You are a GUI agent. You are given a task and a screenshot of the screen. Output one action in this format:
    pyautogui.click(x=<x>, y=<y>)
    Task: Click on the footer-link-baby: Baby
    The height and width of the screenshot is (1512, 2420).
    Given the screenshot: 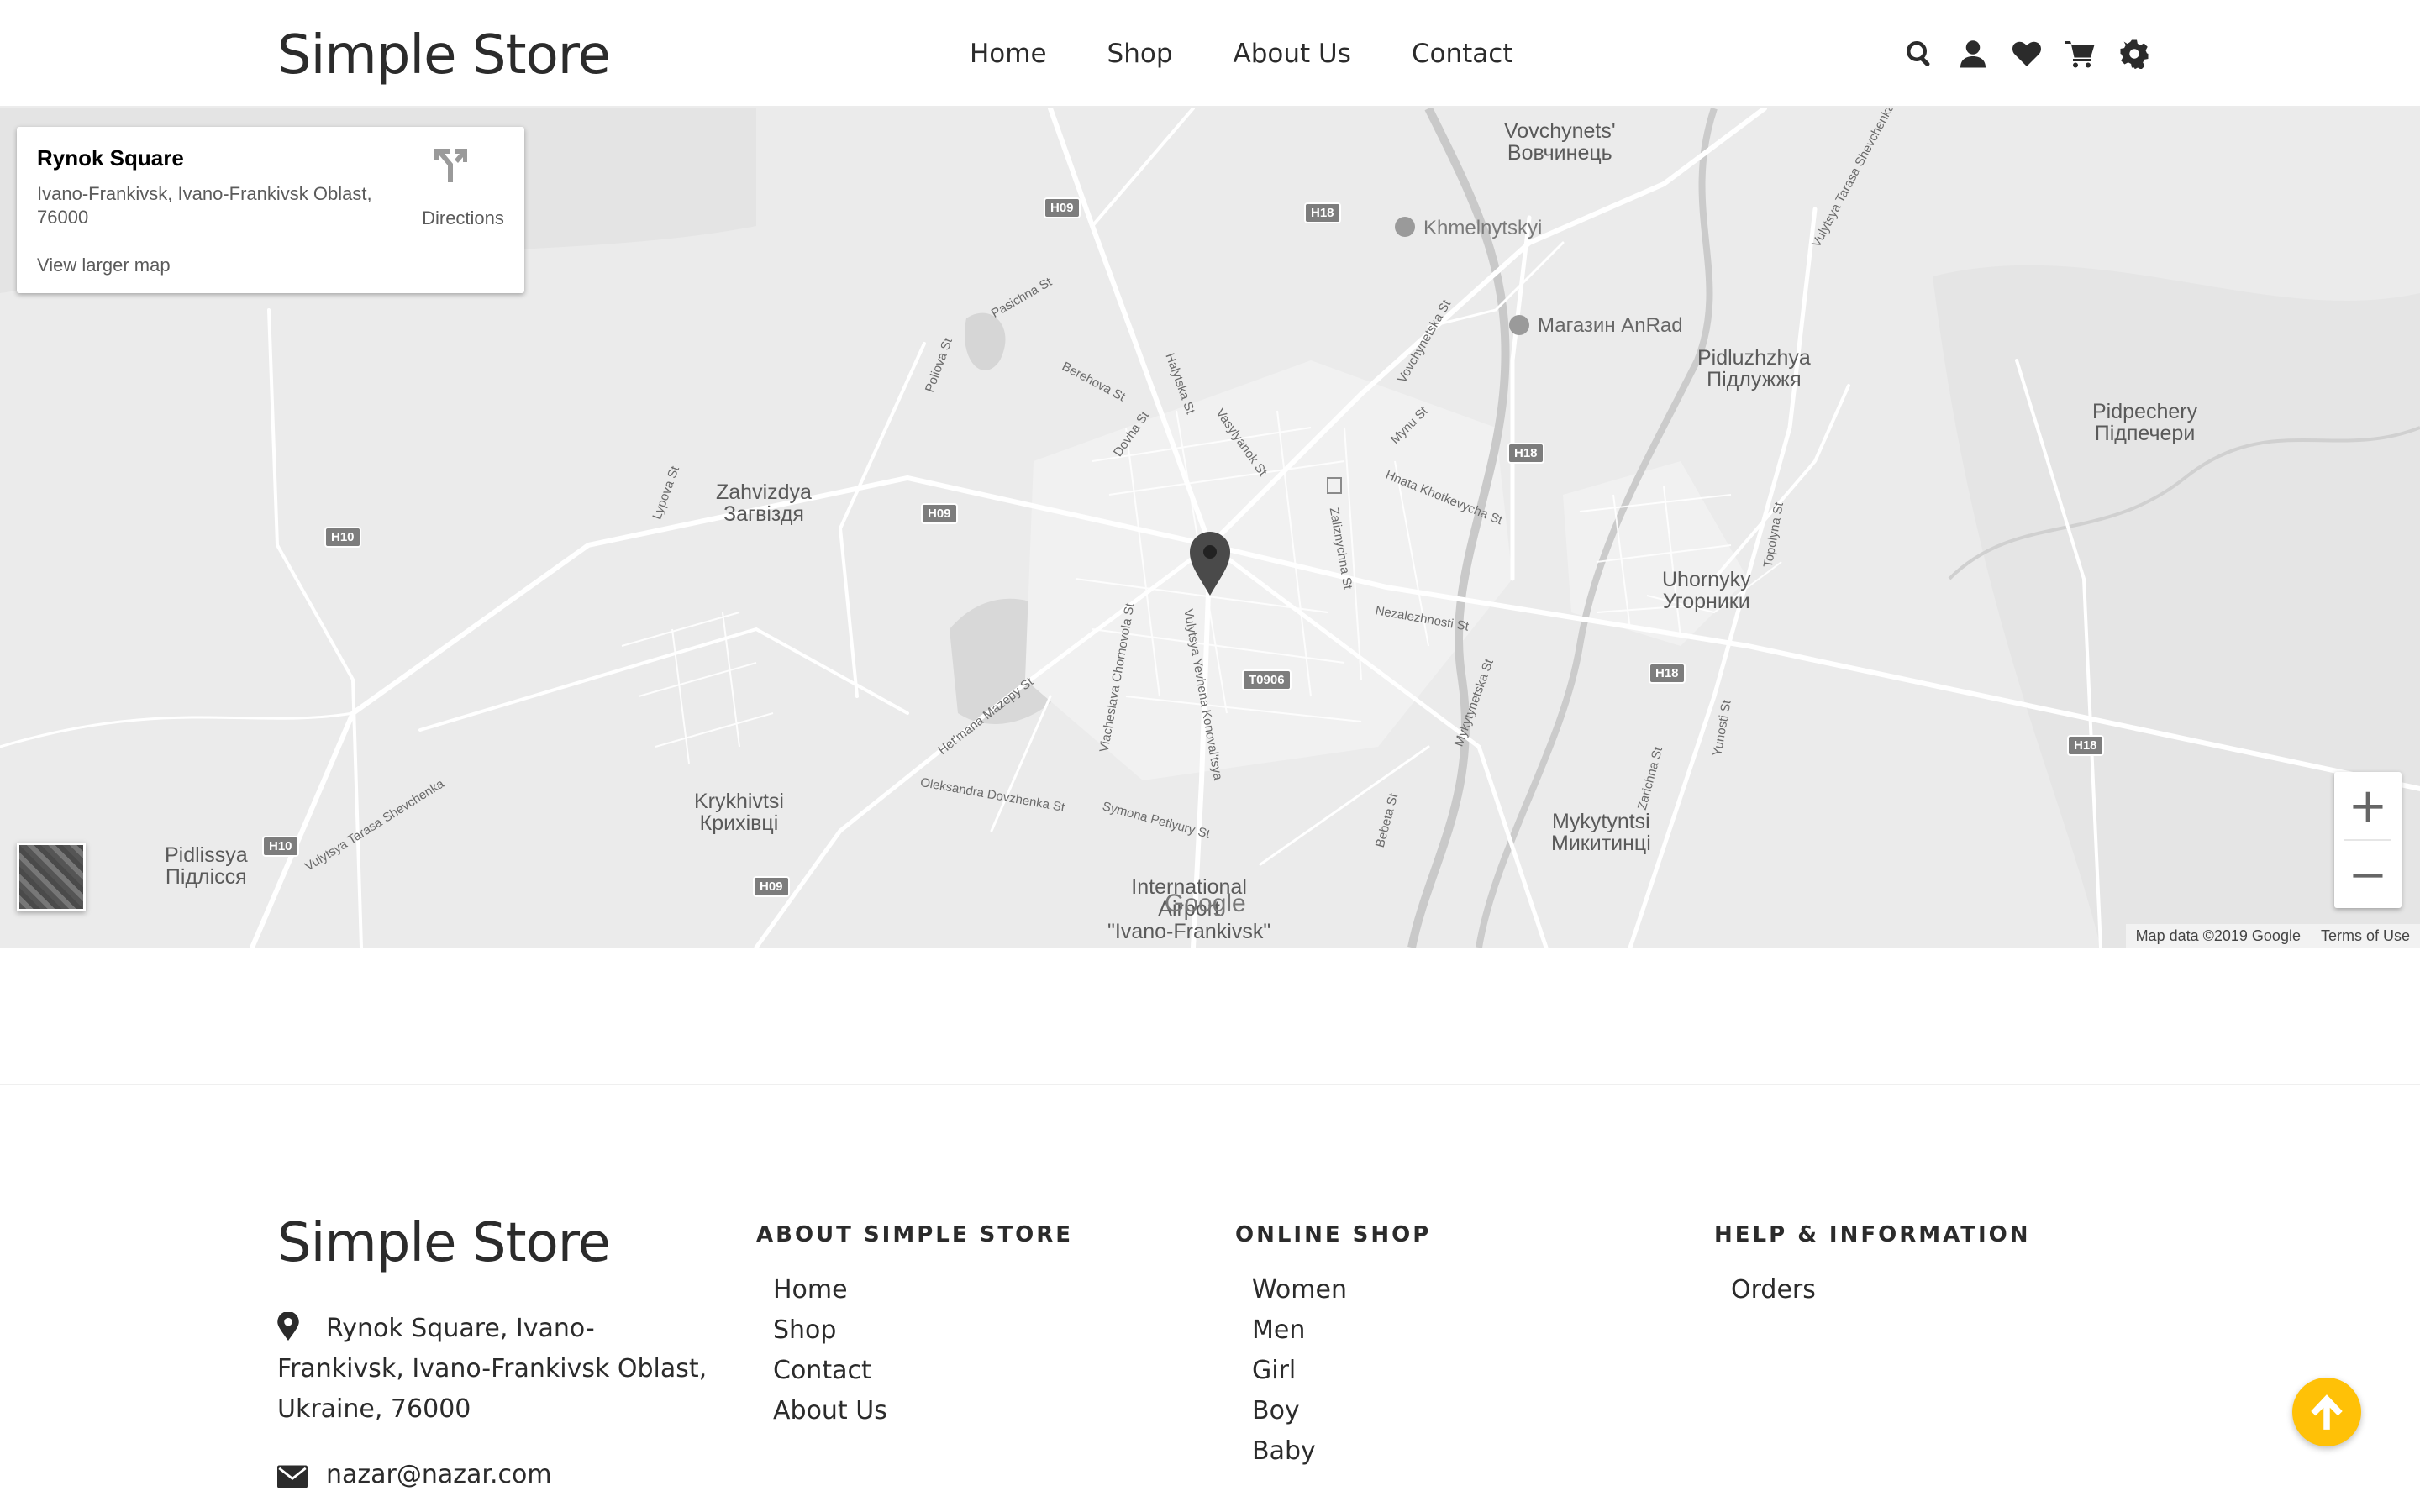 What is the action you would take?
    pyautogui.click(x=1342, y=1451)
    